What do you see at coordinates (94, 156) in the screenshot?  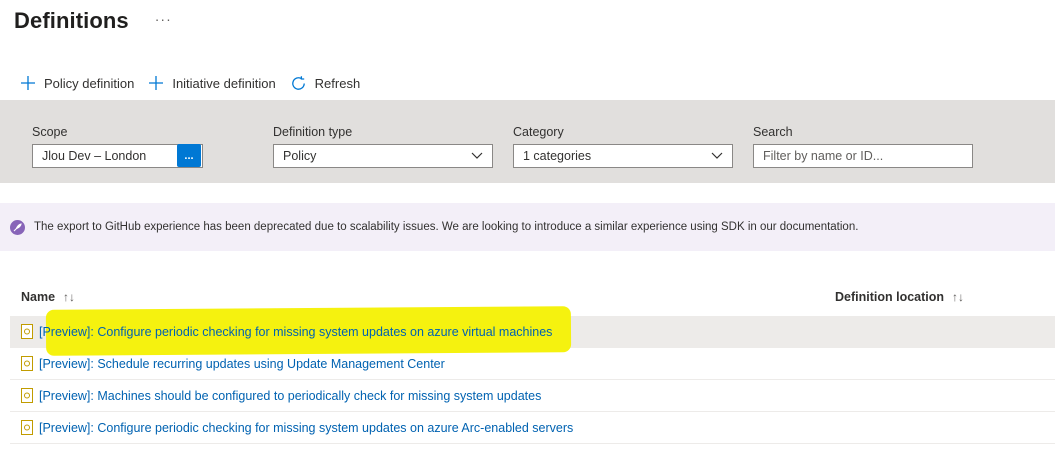 I see `scope-value: Jlou Dev – London` at bounding box center [94, 156].